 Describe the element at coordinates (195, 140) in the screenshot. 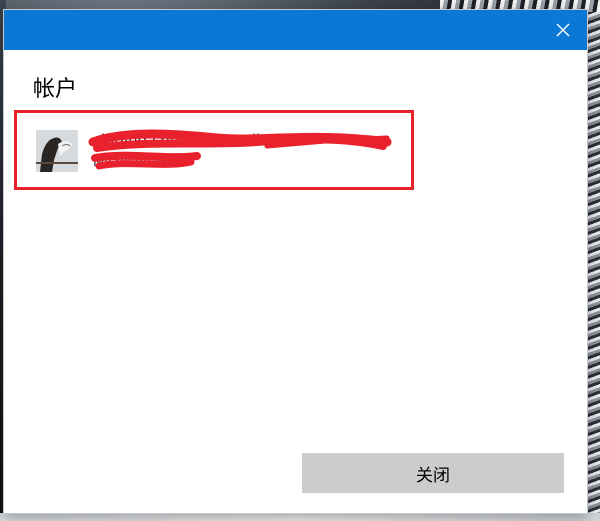

I see `account-email: shiqing.chen@hotmail.com` at that location.